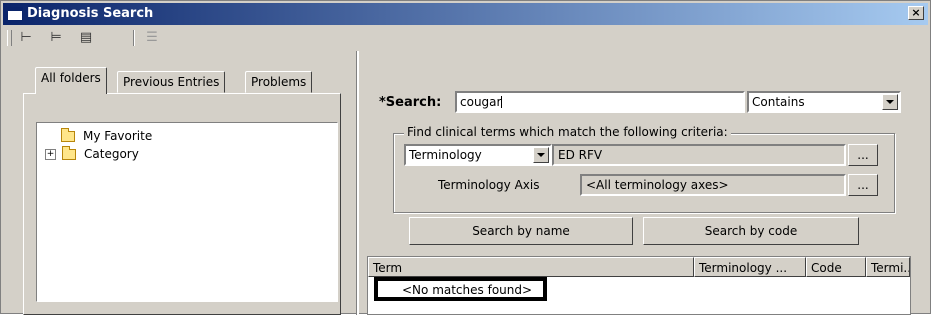  What do you see at coordinates (481, 102) in the screenshot?
I see `search-input-value: cougar` at bounding box center [481, 102].